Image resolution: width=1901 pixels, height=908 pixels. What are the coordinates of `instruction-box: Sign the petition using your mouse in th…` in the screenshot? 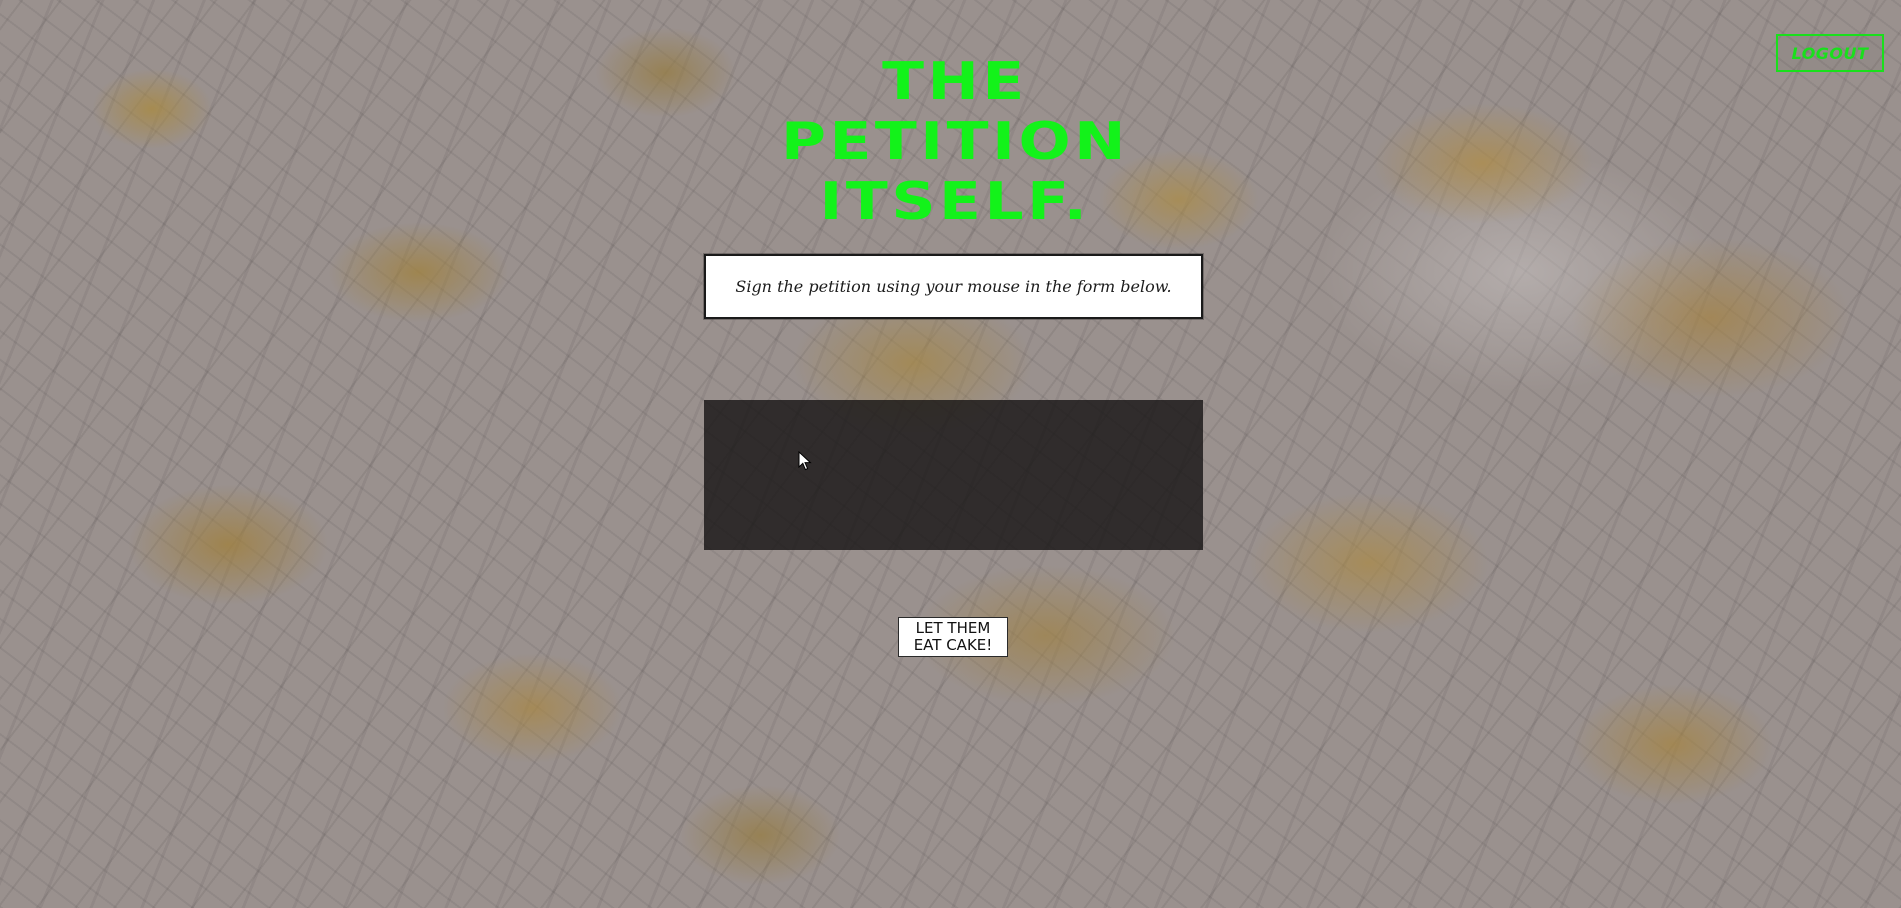 It's located at (953, 286).